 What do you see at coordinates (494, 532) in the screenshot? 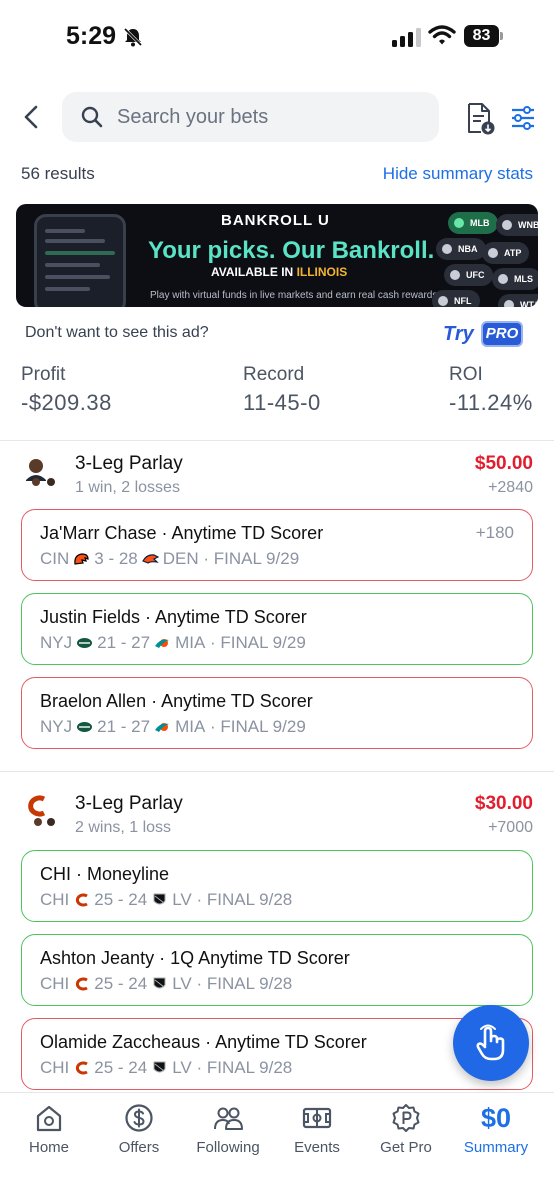
I see `leg-odds: +180` at bounding box center [494, 532].